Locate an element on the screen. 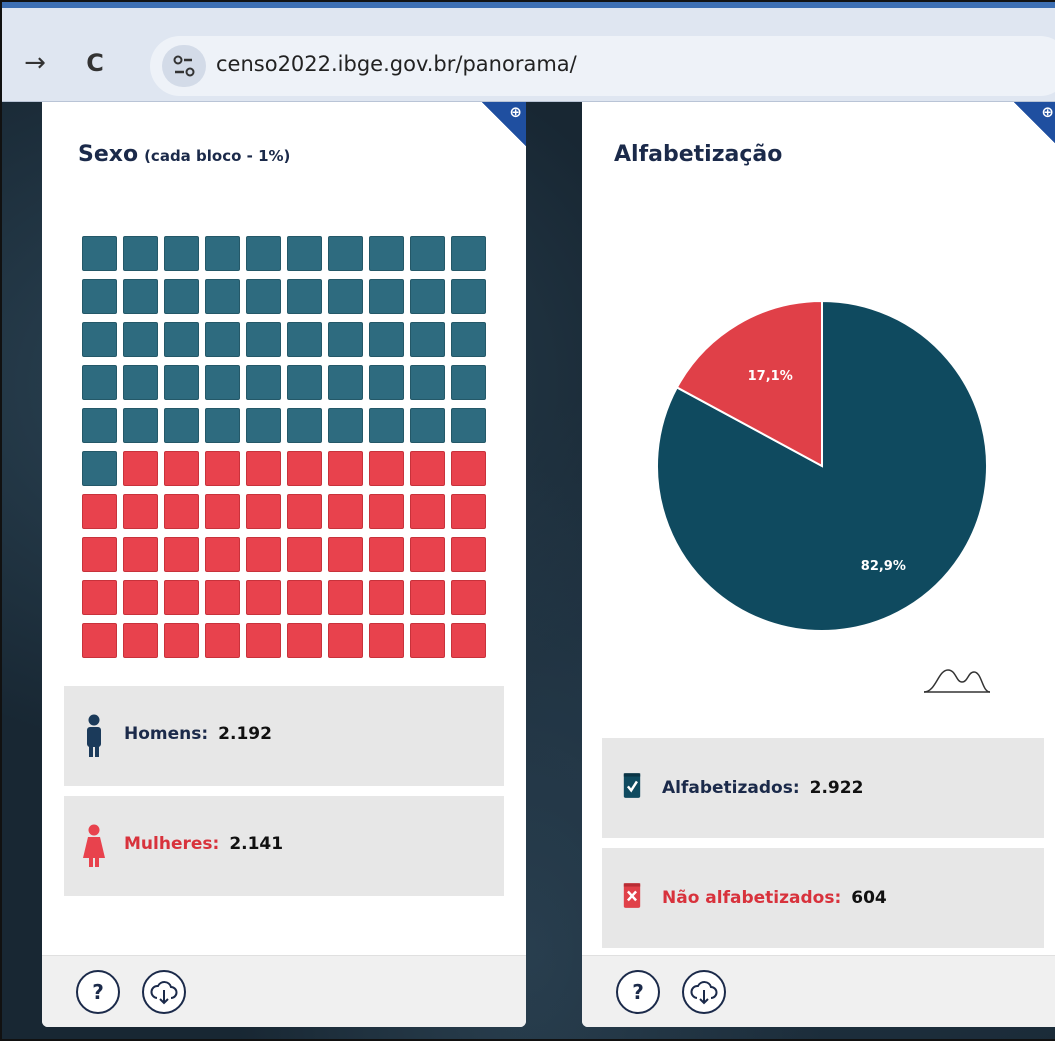  book-x-icon is located at coordinates (632, 895).